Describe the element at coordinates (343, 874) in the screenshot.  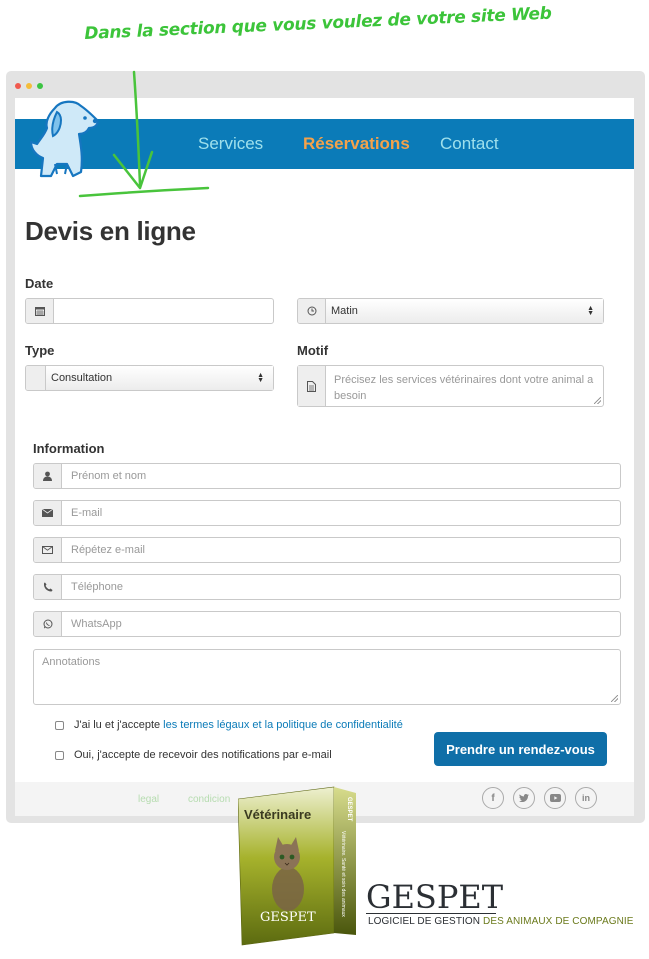
I see `box-side-text: Vétérinaire. Santé et soin des animaux` at that location.